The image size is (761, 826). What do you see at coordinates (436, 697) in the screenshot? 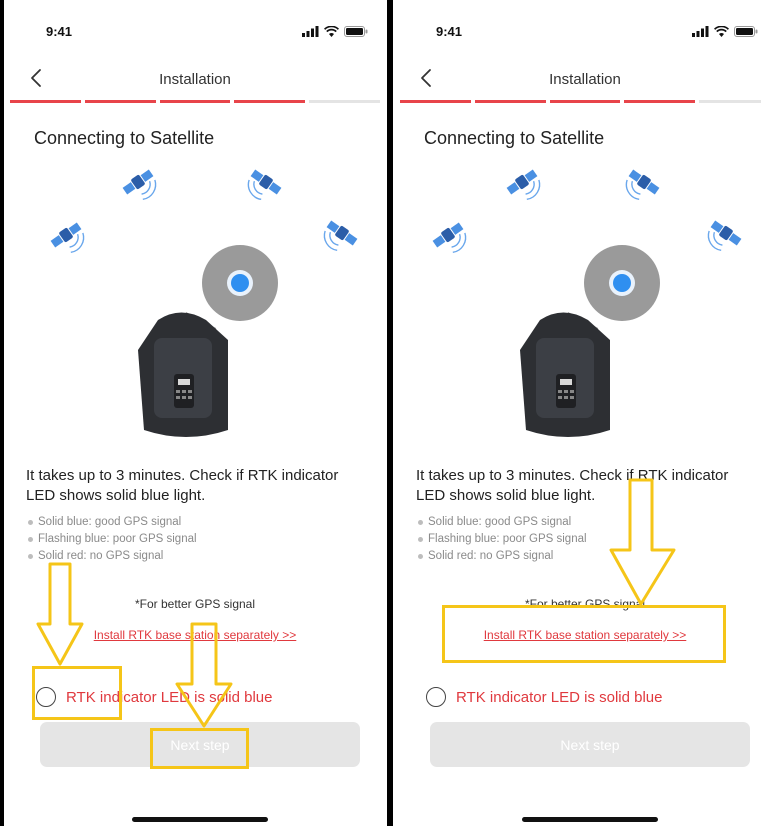
I see `confirm-radio` at bounding box center [436, 697].